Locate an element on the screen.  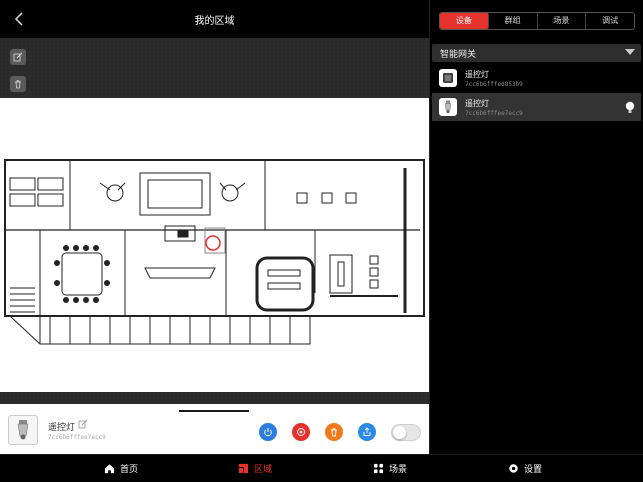
locate-button is located at coordinates (301, 432).